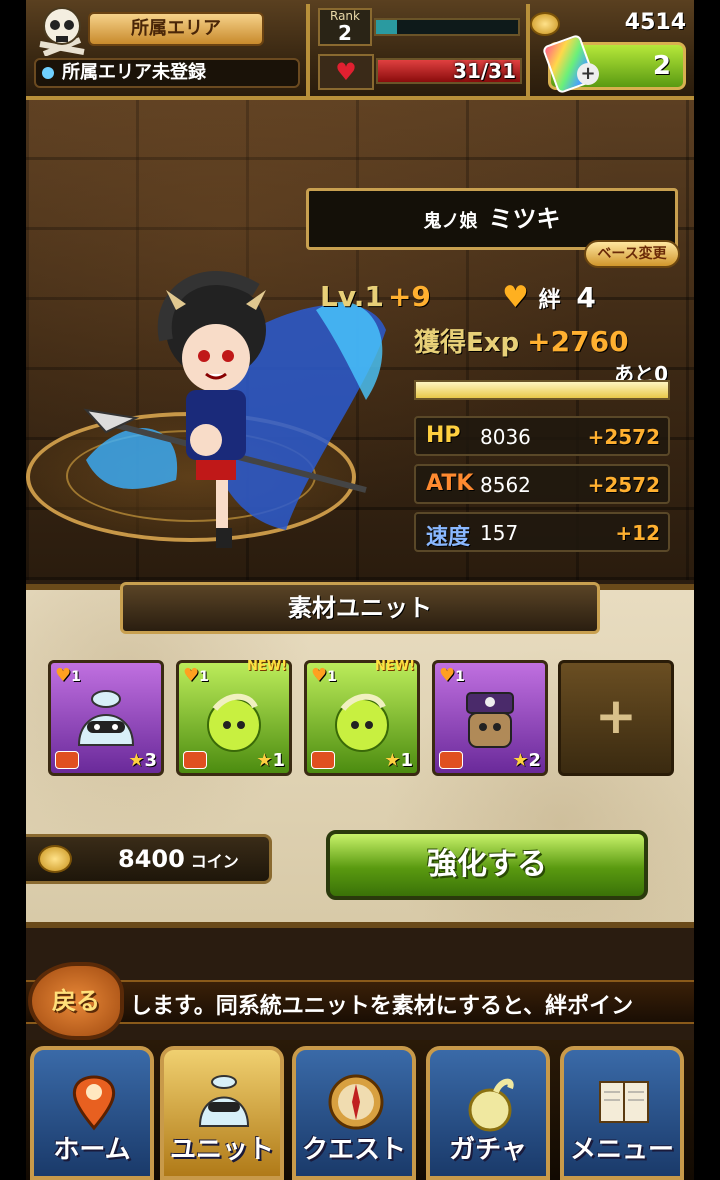 The width and height of the screenshot is (720, 1180). Describe the element at coordinates (661, 66) in the screenshot. I see `gem-count: 2` at that location.